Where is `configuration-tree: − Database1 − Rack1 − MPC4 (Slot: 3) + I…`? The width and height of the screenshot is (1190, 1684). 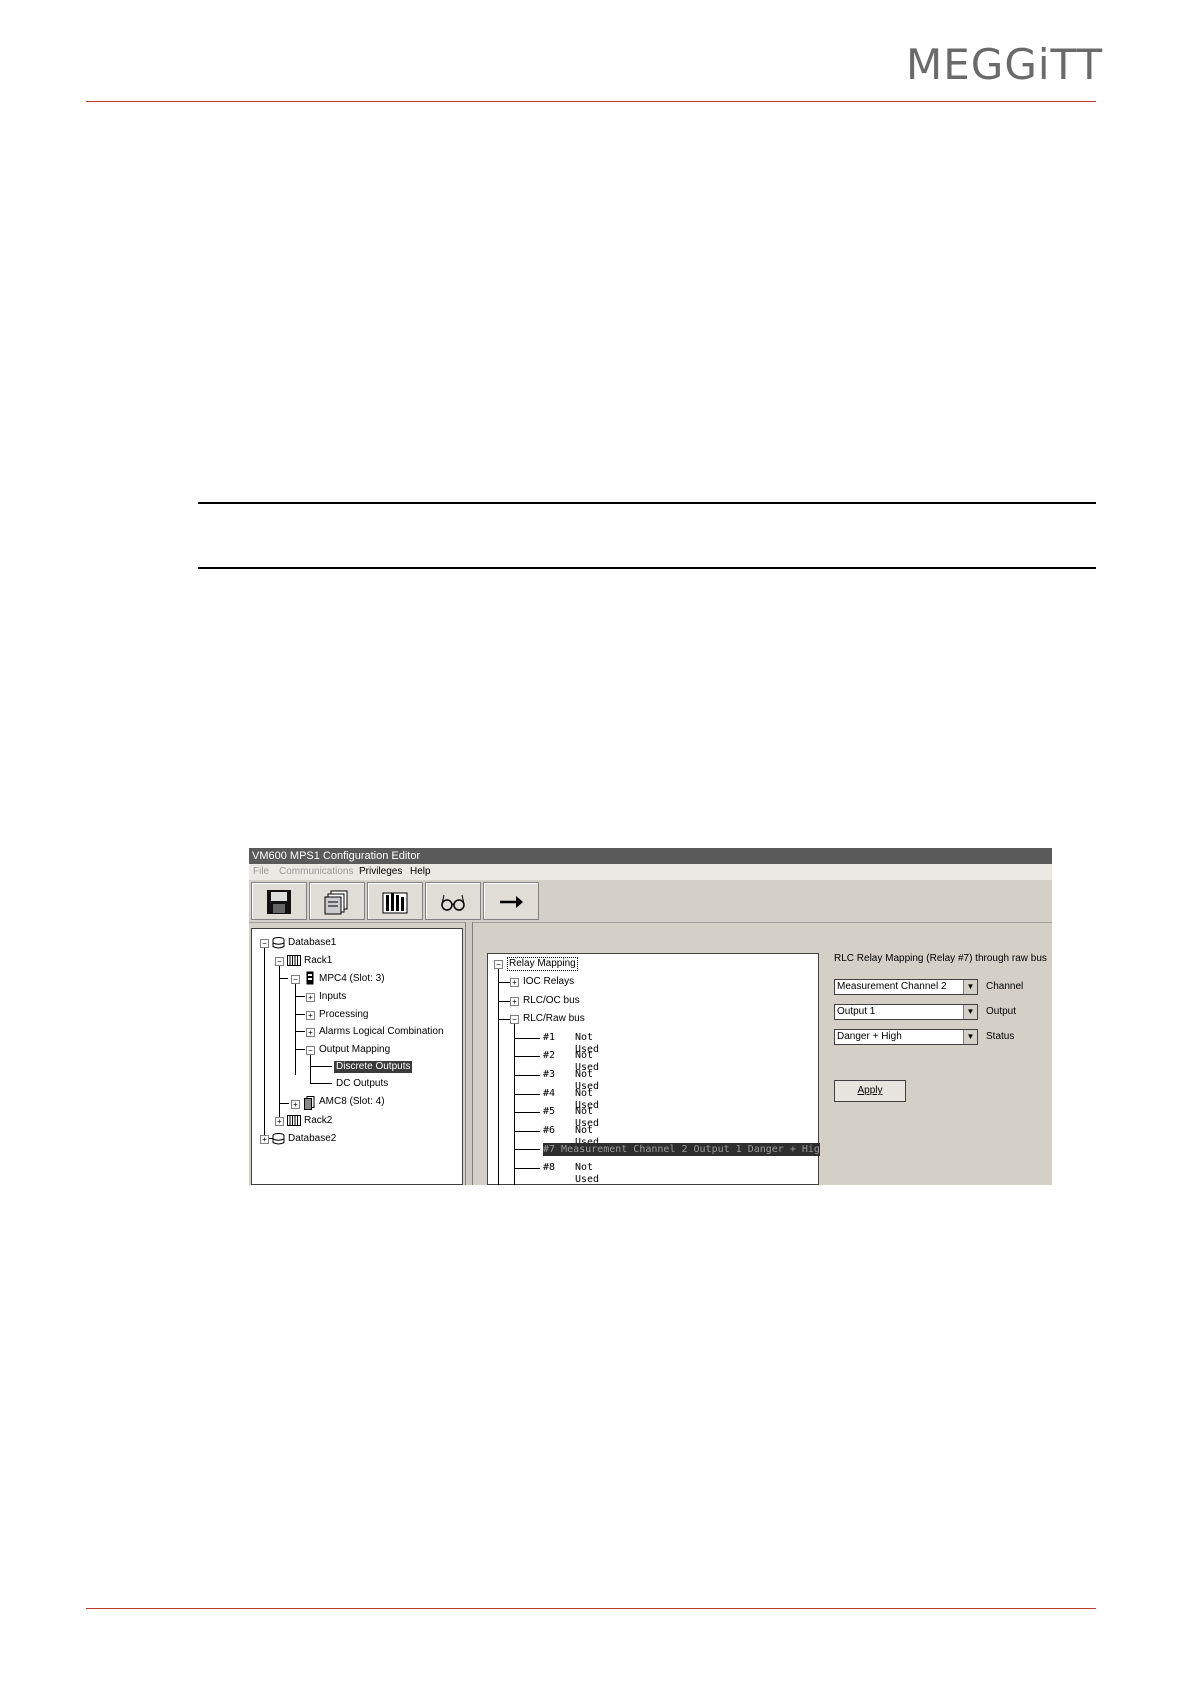
configuration-tree: − Database1 − Rack1 − MPC4 (Slot: 3) + I… is located at coordinates (357, 1056).